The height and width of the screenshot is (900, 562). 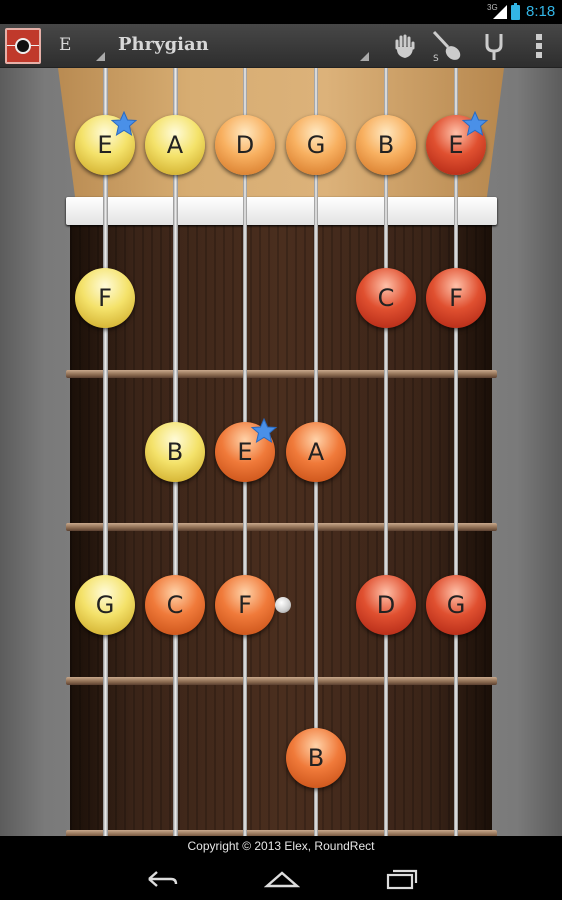 I want to click on overflow-menu-button, so click(x=539, y=46).